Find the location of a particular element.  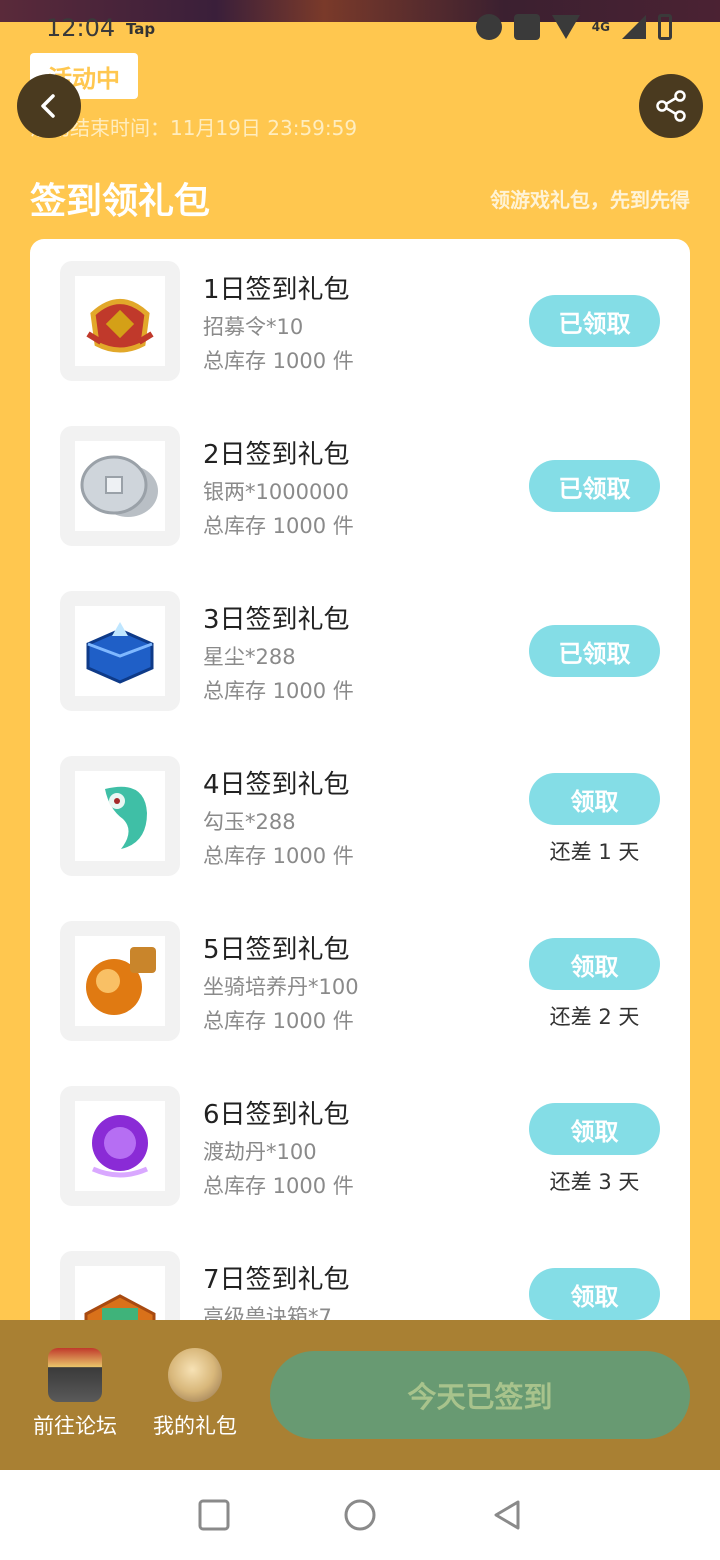

signal-icon is located at coordinates (634, 27).